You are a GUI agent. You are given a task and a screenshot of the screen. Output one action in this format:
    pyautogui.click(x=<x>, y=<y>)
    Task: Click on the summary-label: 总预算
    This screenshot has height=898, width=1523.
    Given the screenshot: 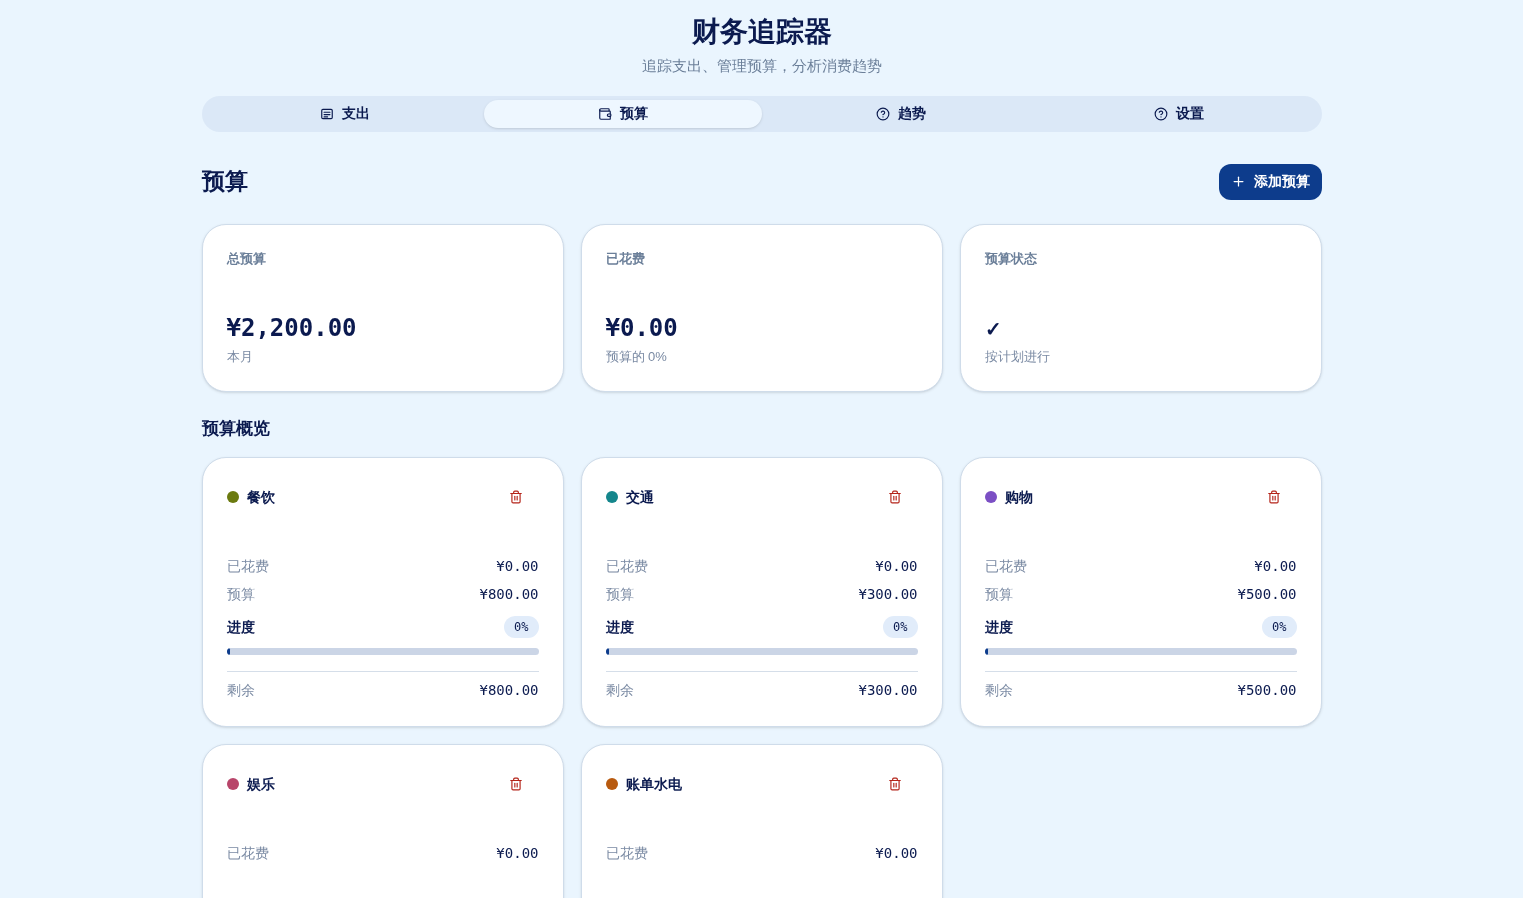 What is the action you would take?
    pyautogui.click(x=246, y=258)
    